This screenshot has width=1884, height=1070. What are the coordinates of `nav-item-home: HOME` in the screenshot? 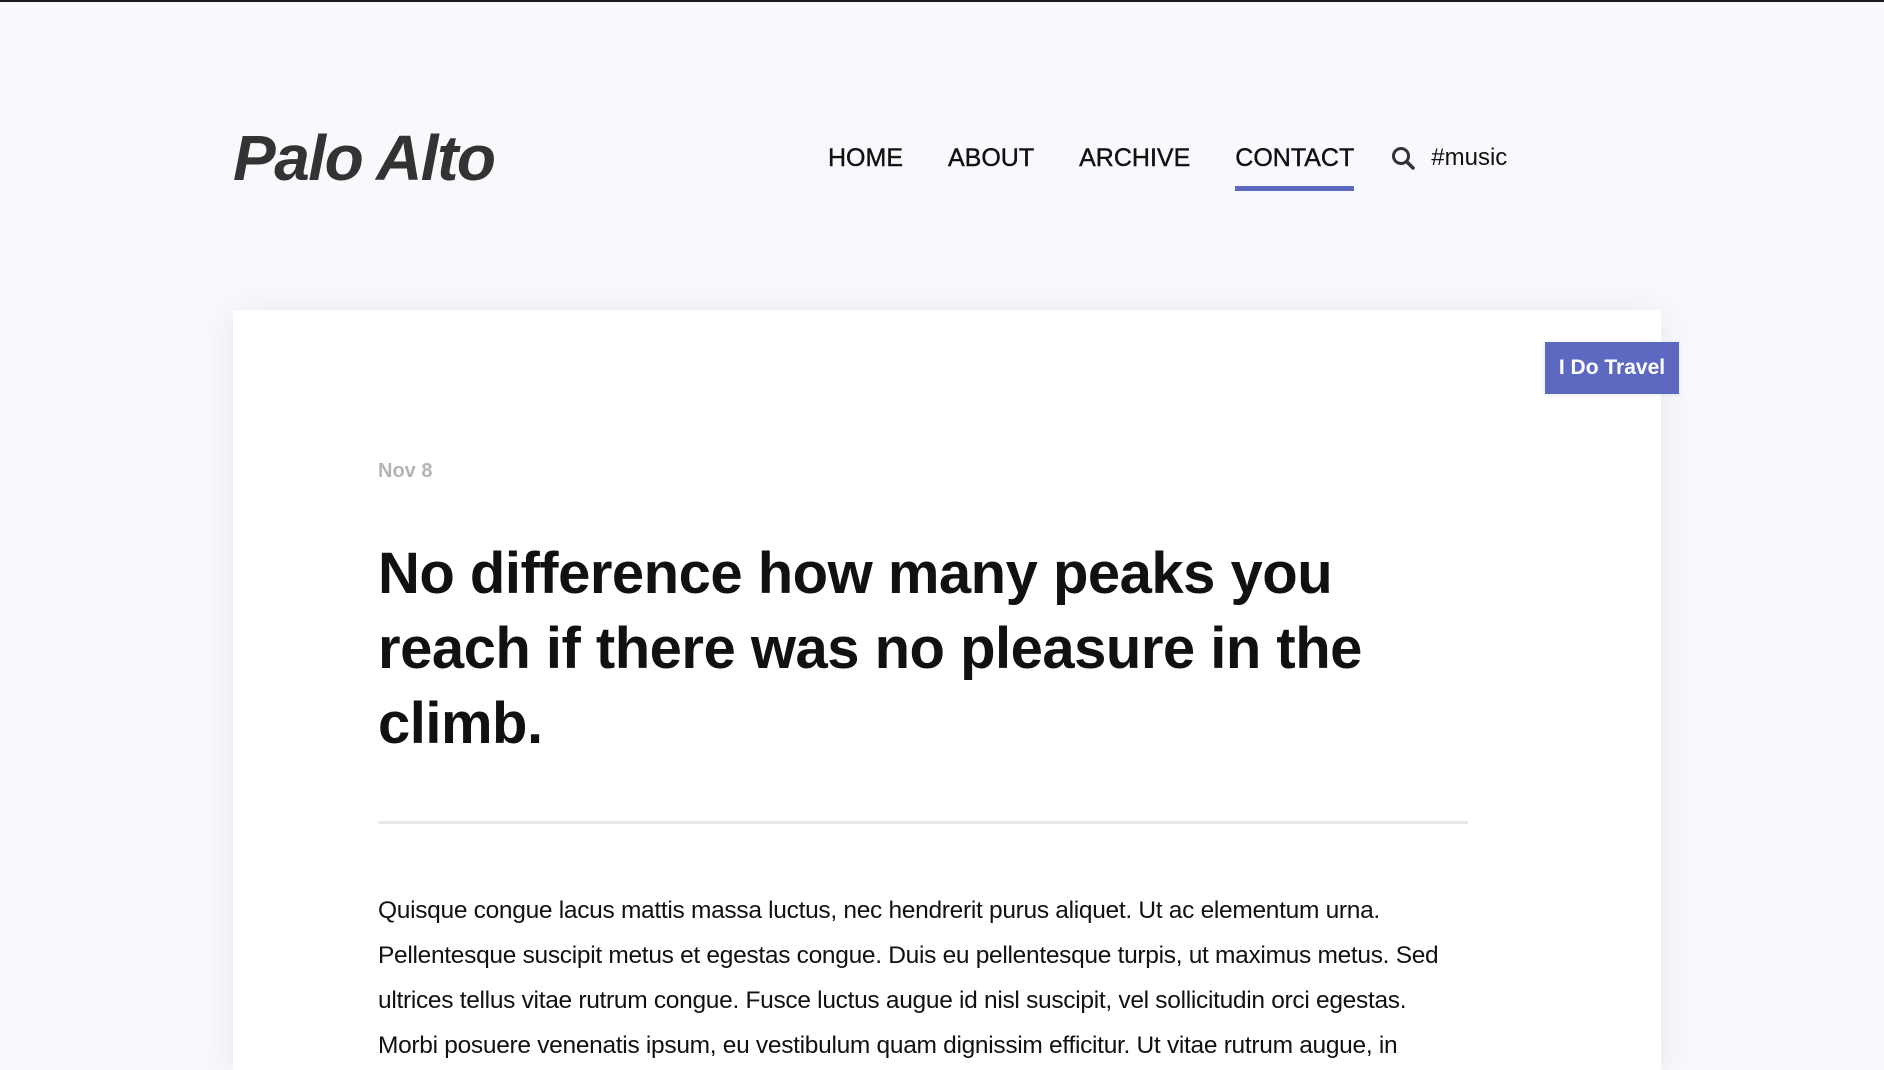 It's located at (865, 158).